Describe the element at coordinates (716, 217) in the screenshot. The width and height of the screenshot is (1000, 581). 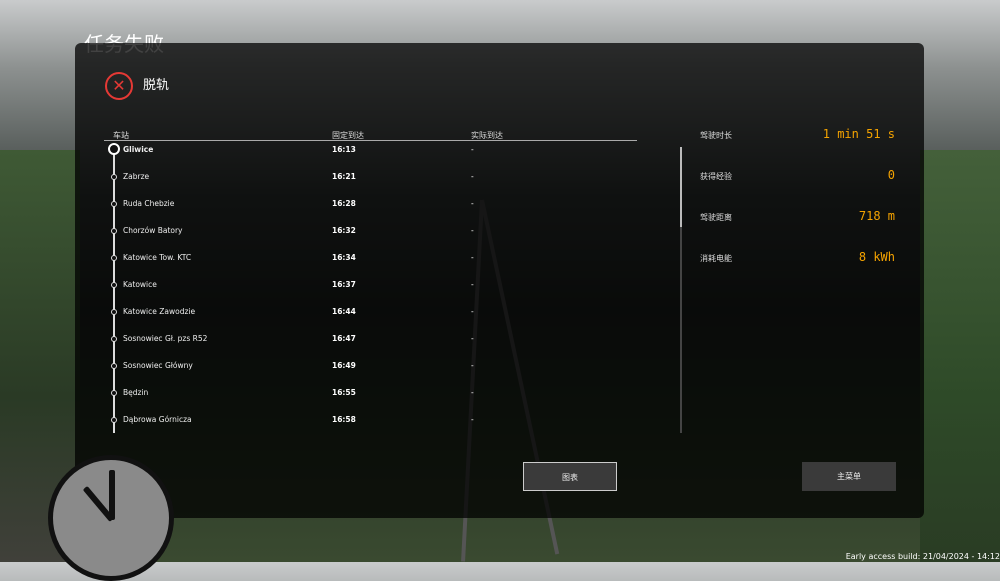
I see `stat-label: 驾驶距离` at that location.